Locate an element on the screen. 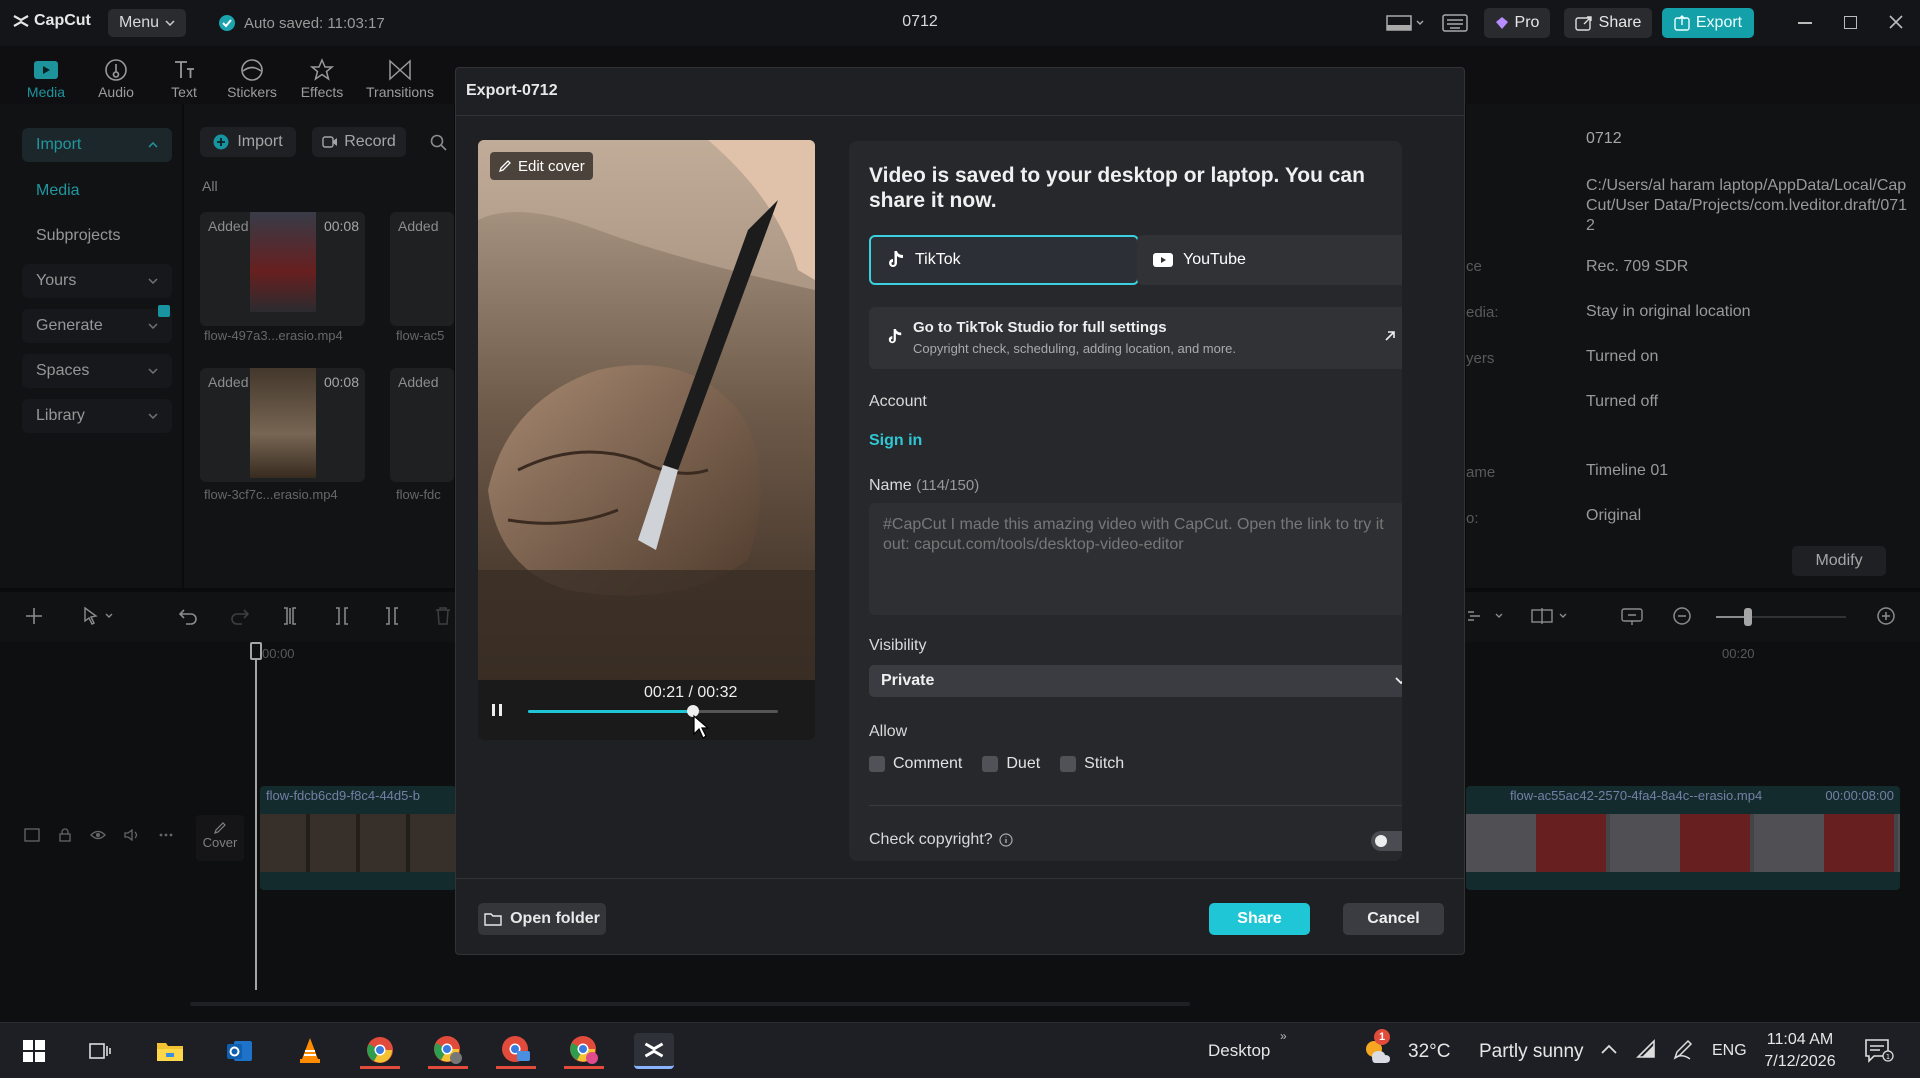  vlc-icon is located at coordinates (310, 1051).